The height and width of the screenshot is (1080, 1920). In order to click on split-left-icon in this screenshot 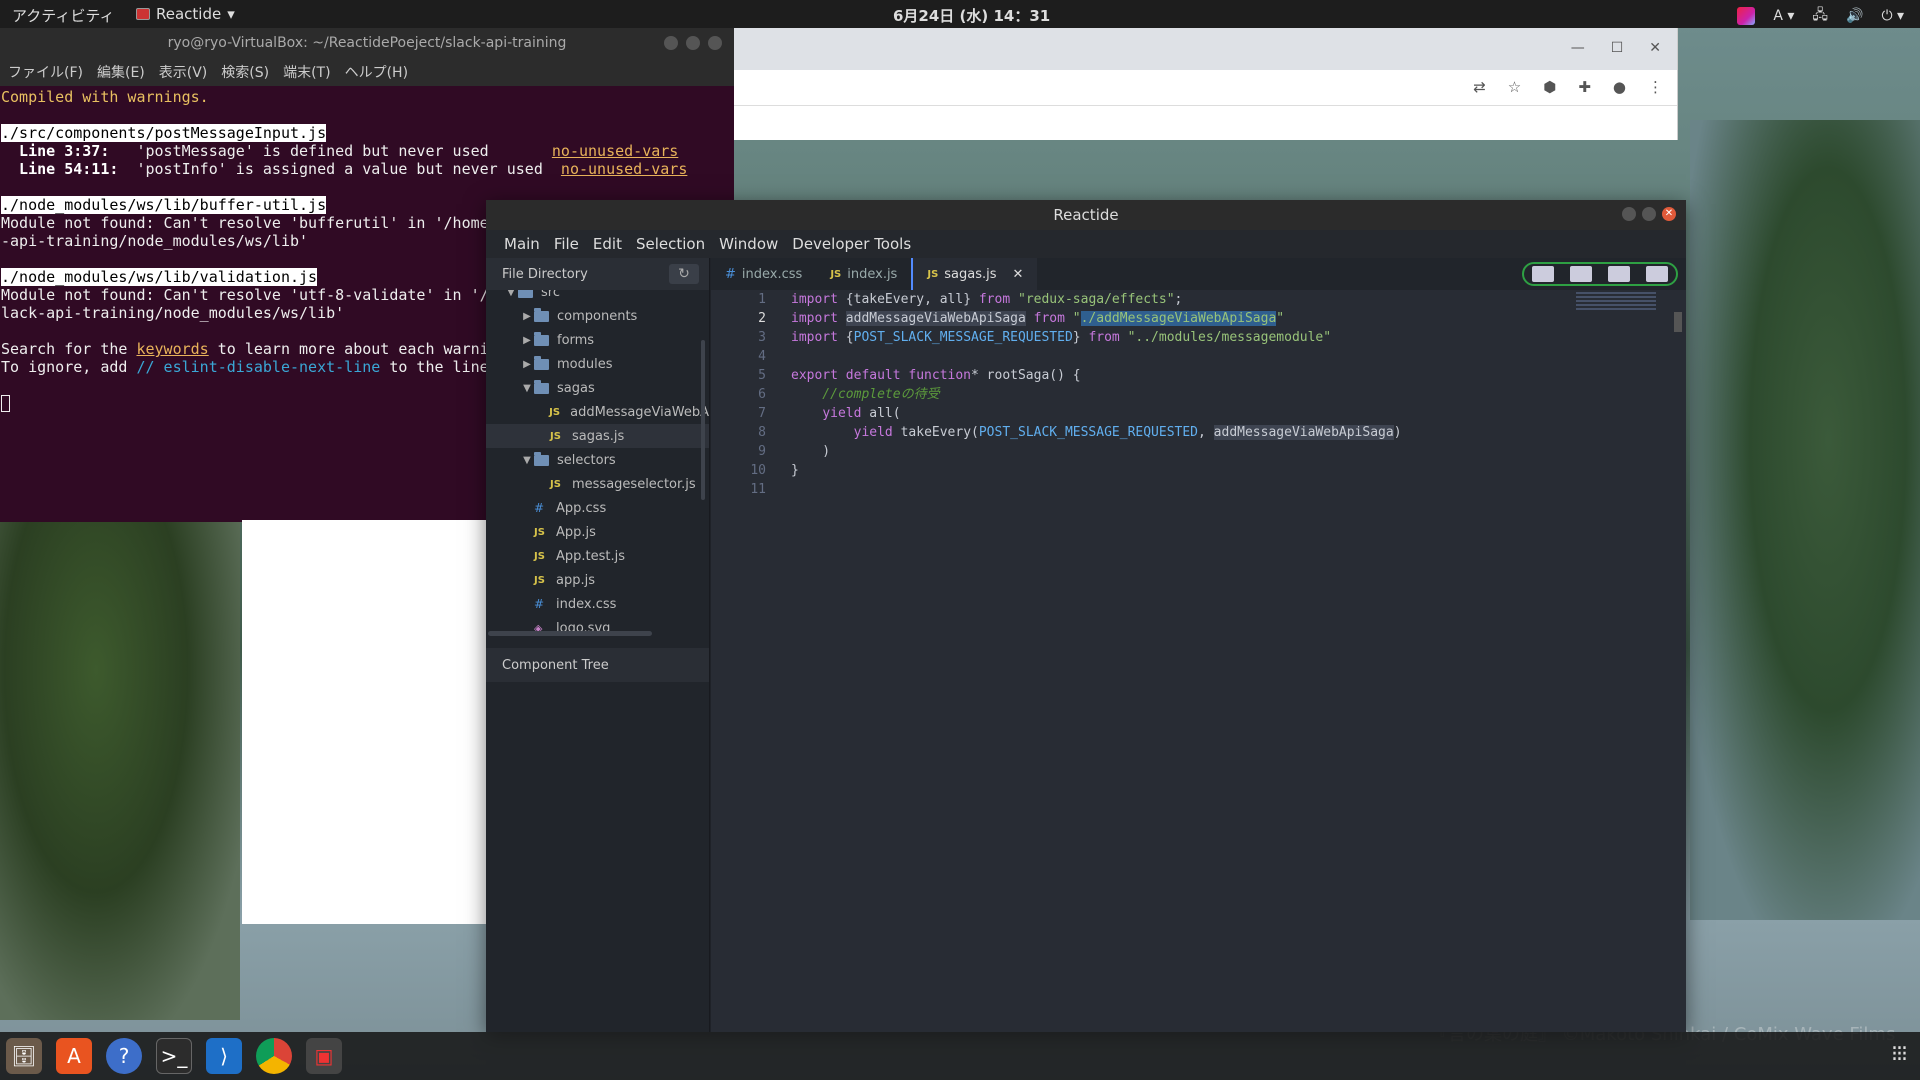, I will do `click(1543, 274)`.